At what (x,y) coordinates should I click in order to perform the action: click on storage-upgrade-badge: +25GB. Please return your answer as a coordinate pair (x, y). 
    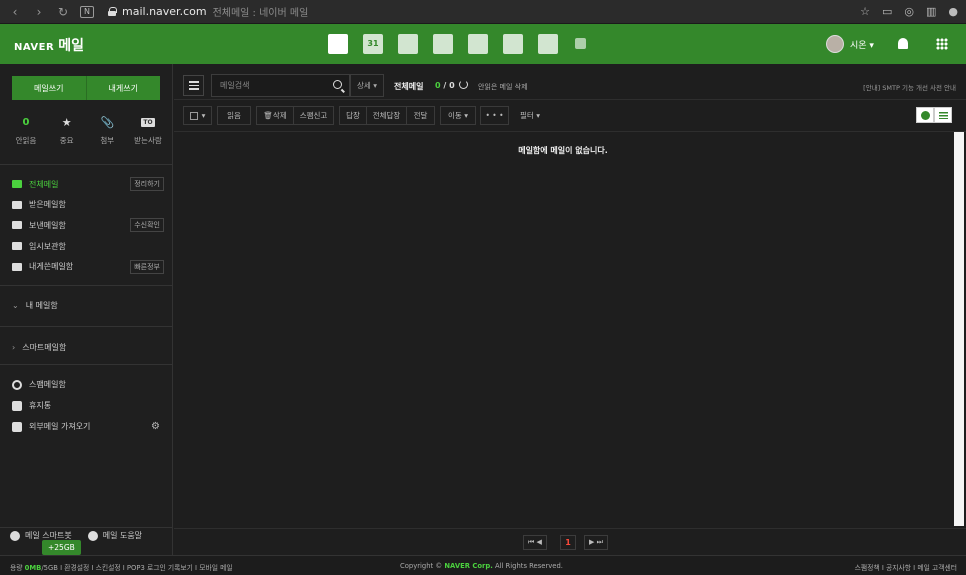
    Looking at the image, I should click on (61, 547).